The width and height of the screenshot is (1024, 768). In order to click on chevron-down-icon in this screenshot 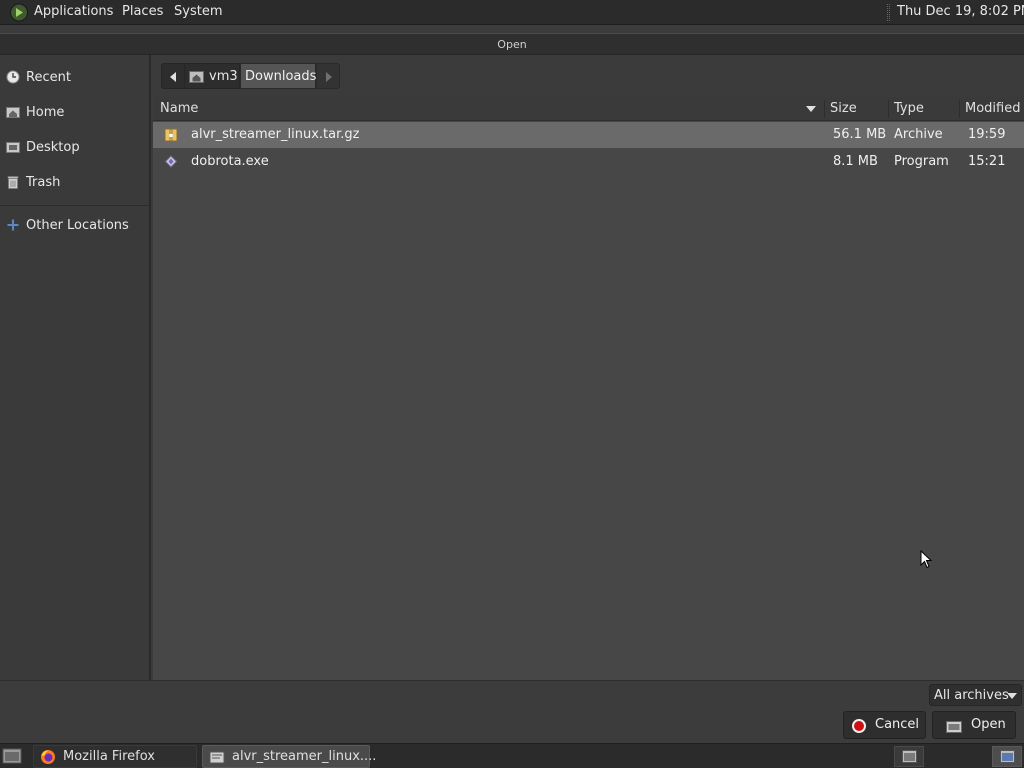, I will do `click(1012, 696)`.